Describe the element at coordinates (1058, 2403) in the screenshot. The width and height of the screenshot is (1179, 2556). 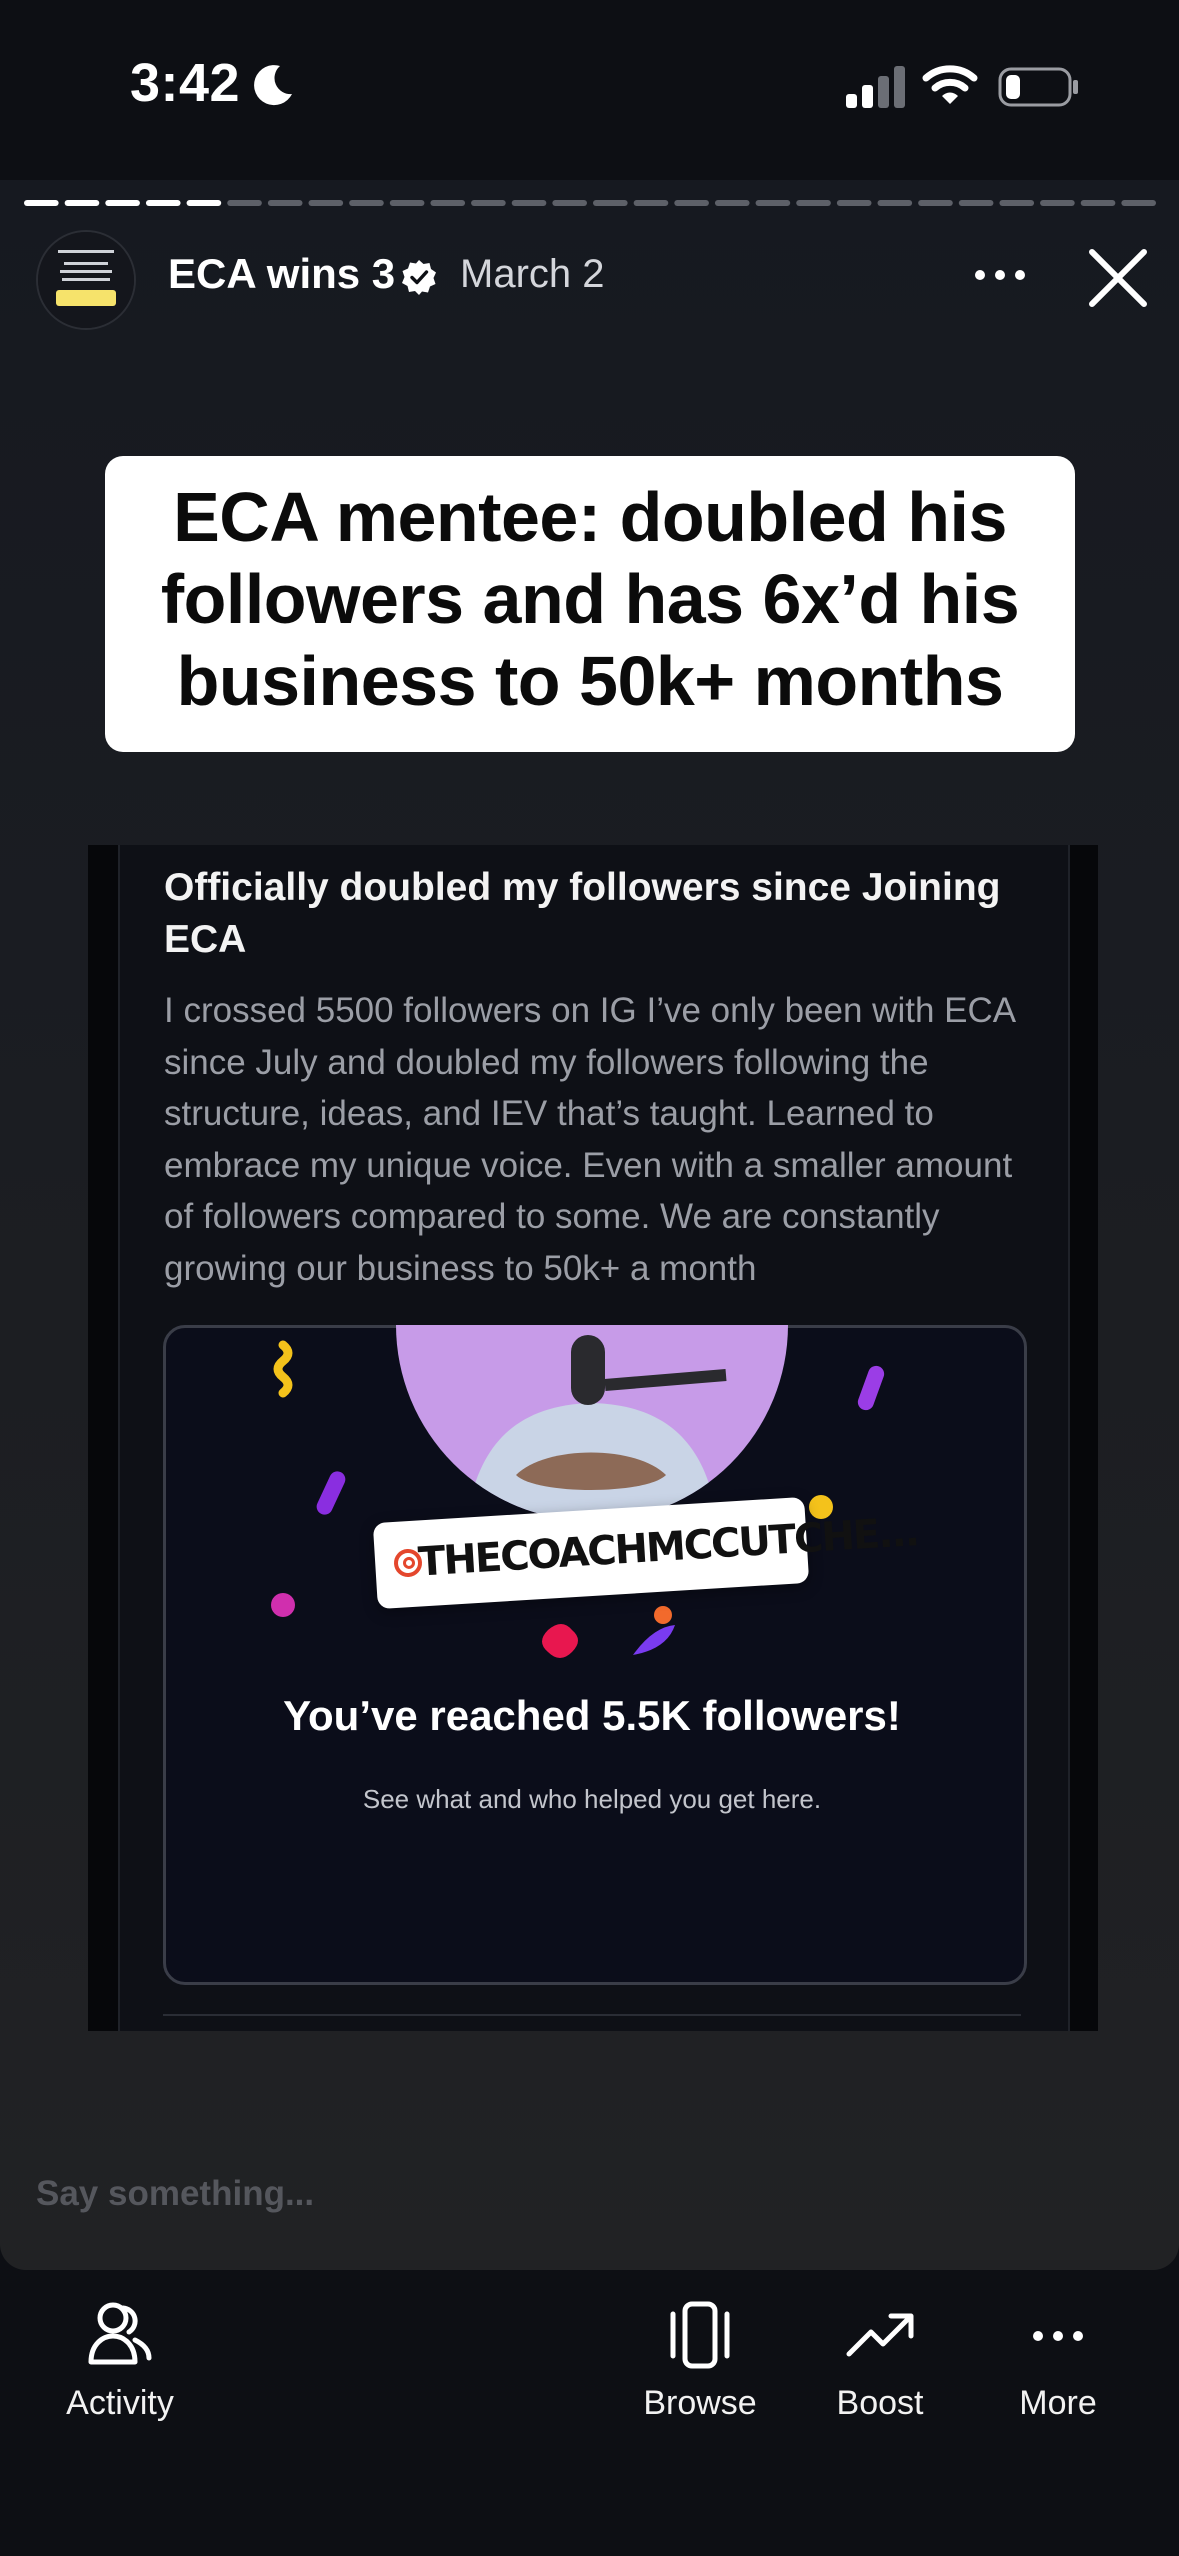
I see `more-label: More` at that location.